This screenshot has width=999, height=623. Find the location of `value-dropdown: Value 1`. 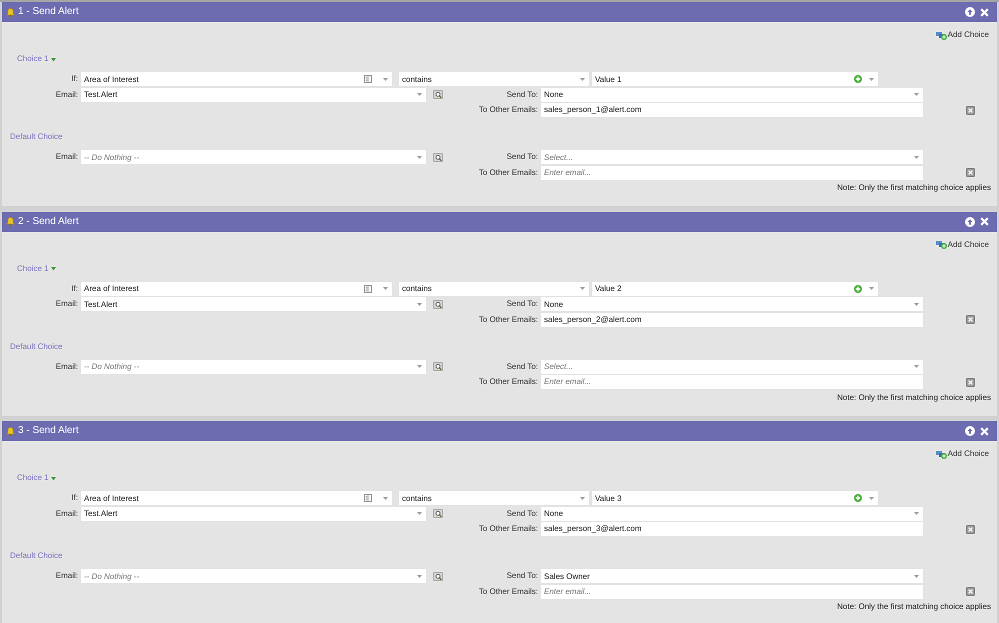

value-dropdown: Value 1 is located at coordinates (735, 79).